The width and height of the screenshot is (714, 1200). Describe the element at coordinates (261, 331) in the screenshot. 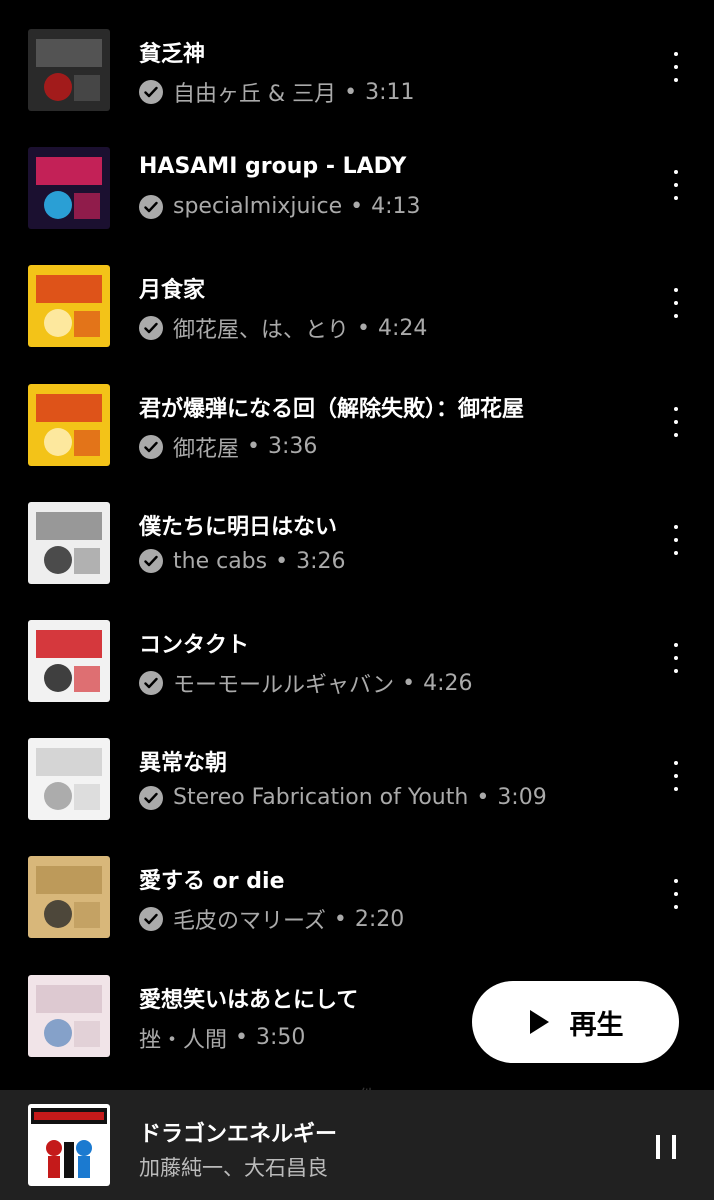

I see `track-artist: 御花屋、は、とり` at that location.